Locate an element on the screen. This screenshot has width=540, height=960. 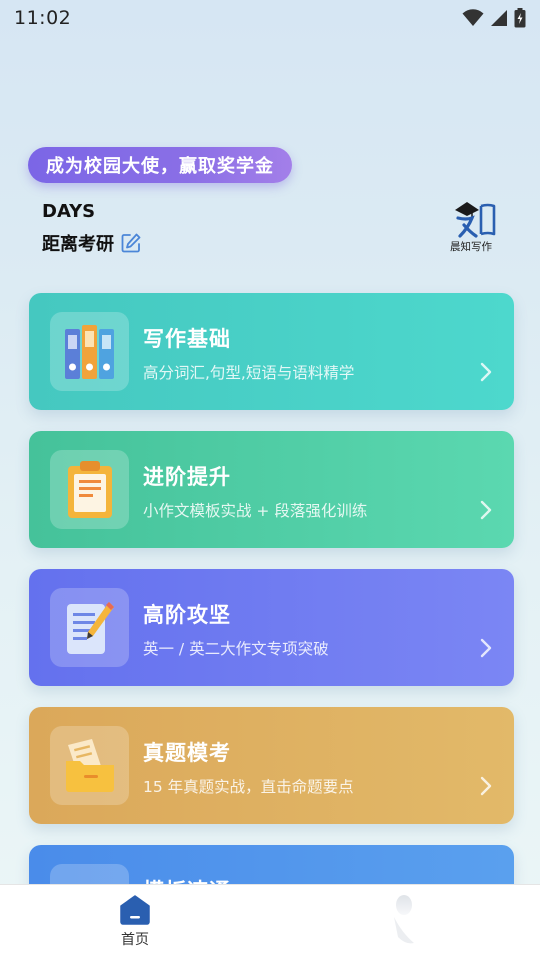
signal-icon is located at coordinates (499, 18).